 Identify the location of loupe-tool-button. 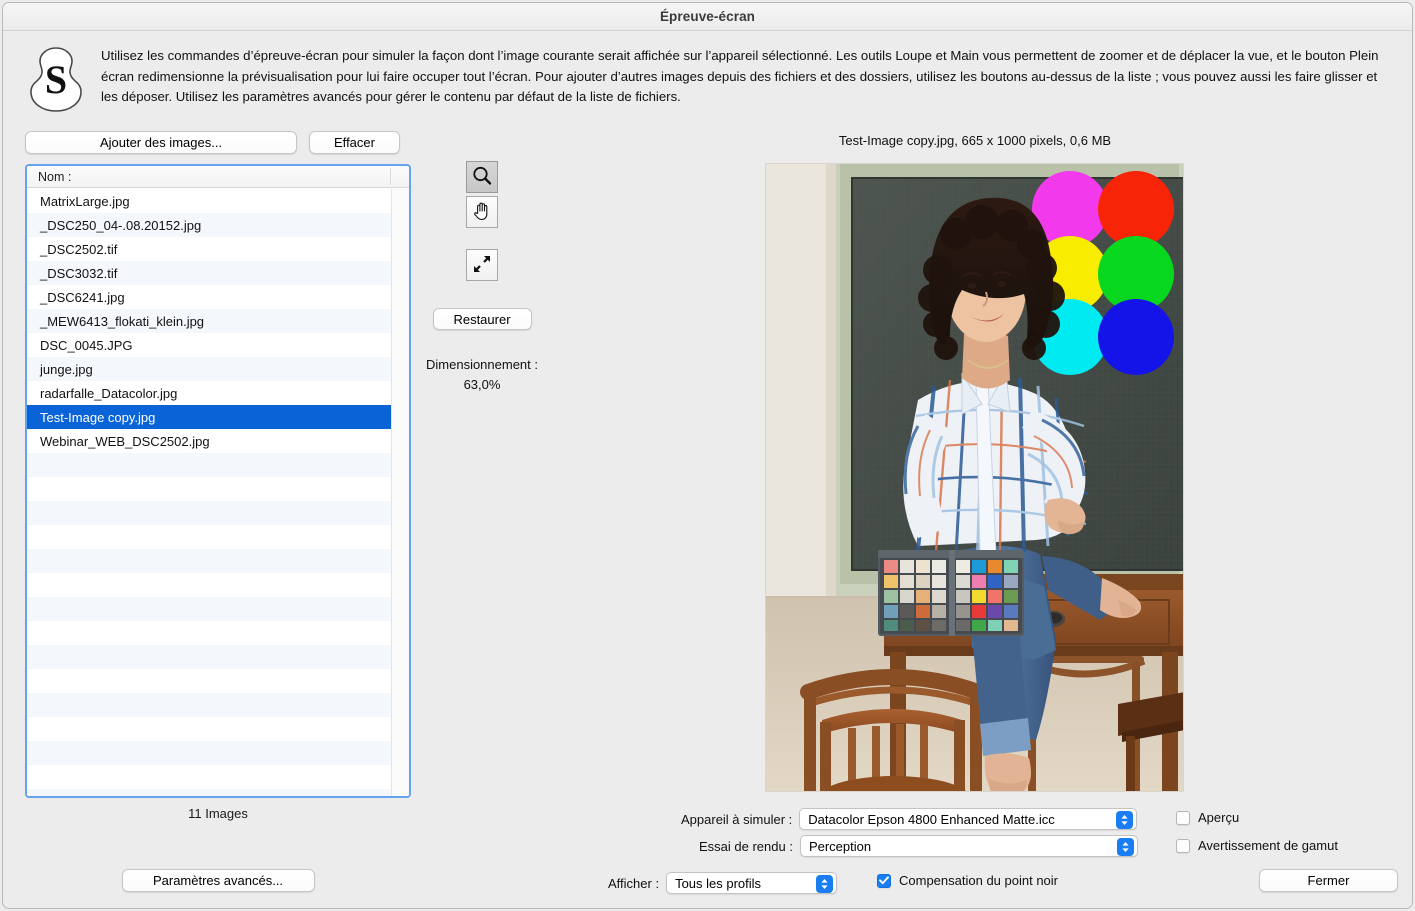
(482, 177).